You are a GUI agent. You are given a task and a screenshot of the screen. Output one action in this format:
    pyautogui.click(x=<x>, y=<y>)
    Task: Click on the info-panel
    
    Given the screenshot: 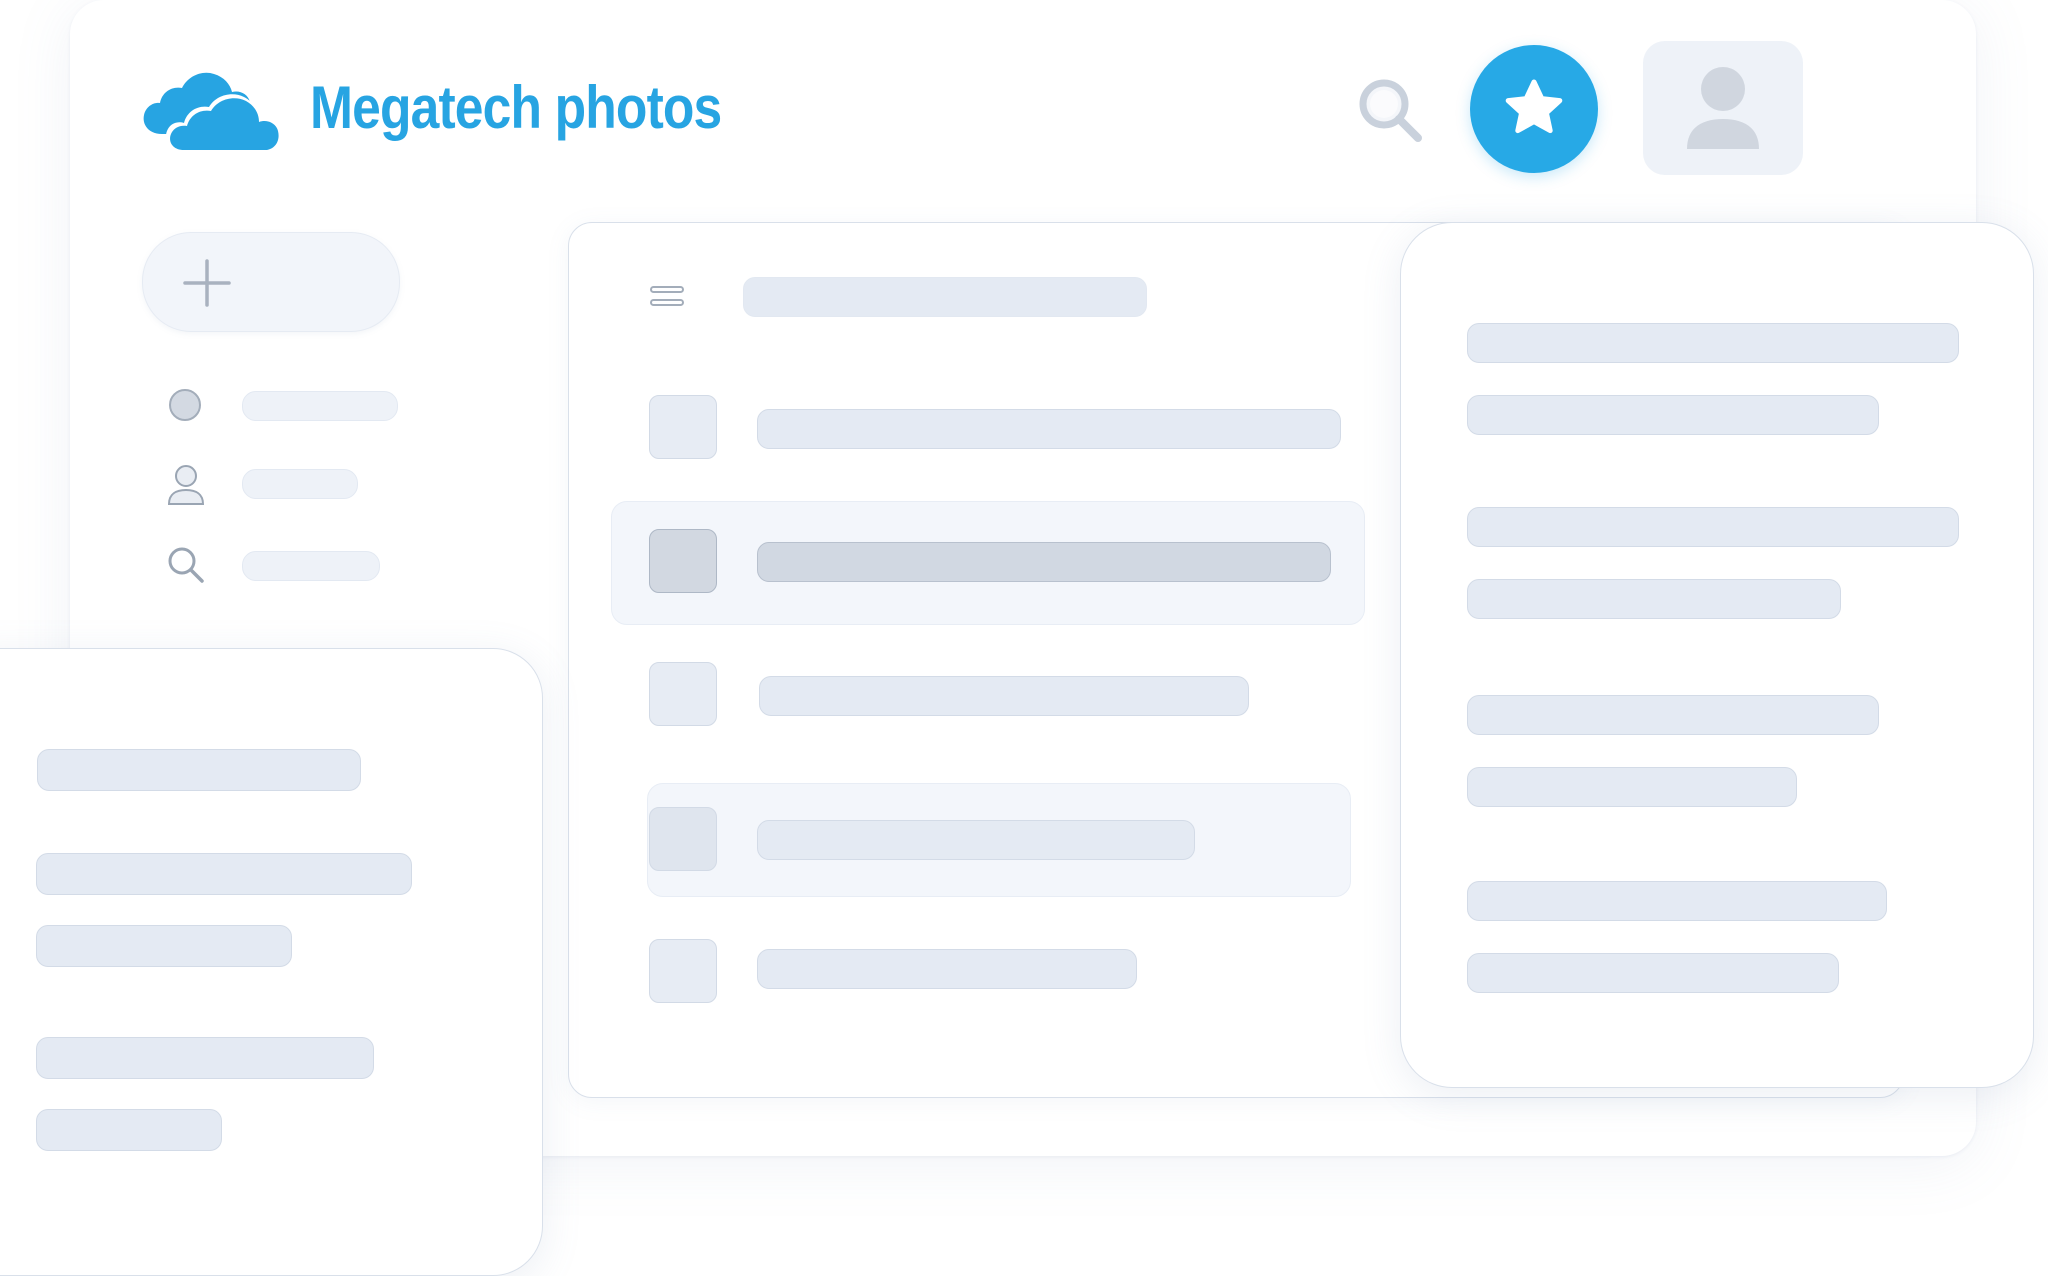 What is the action you would take?
    pyautogui.click(x=271, y=962)
    